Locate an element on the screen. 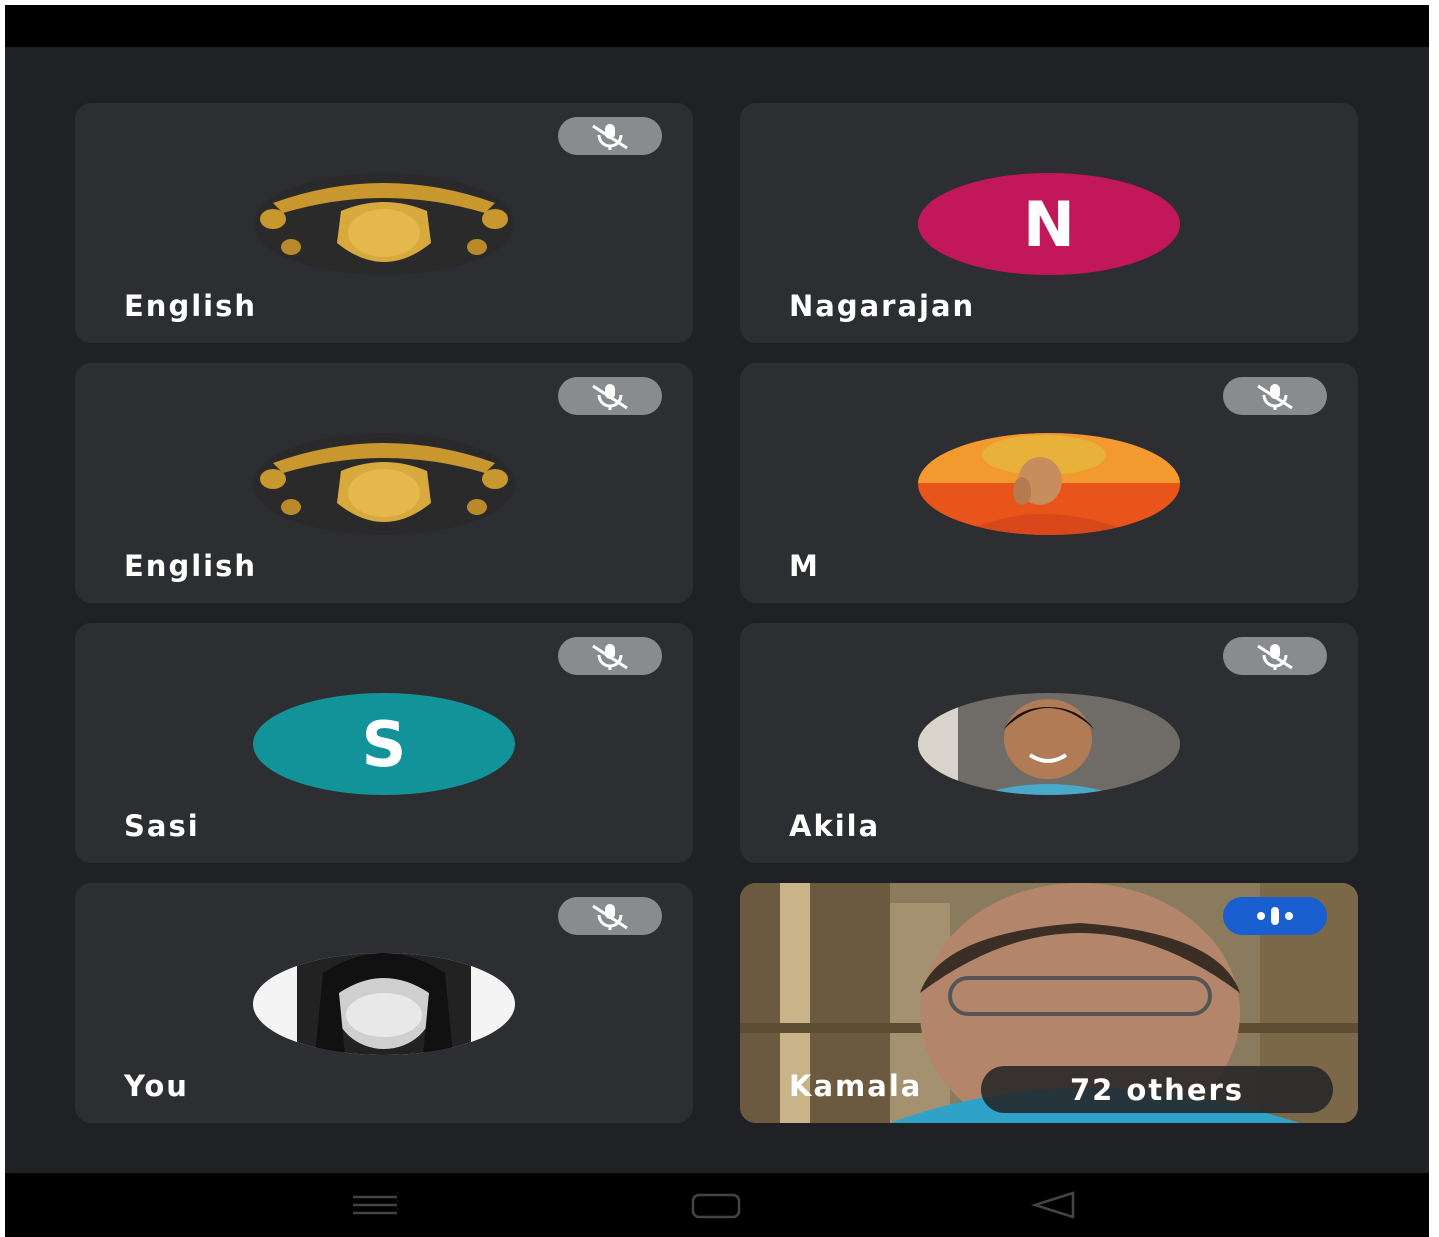 This screenshot has height=1237, width=1439. others-count-button: 72 others is located at coordinates (1157, 1089).